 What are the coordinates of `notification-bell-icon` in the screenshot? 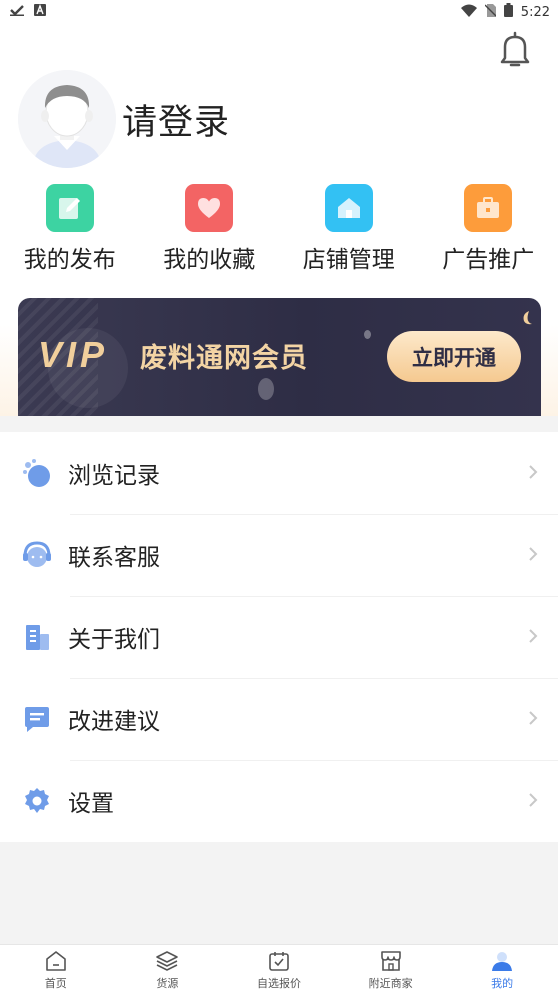 It's located at (515, 50).